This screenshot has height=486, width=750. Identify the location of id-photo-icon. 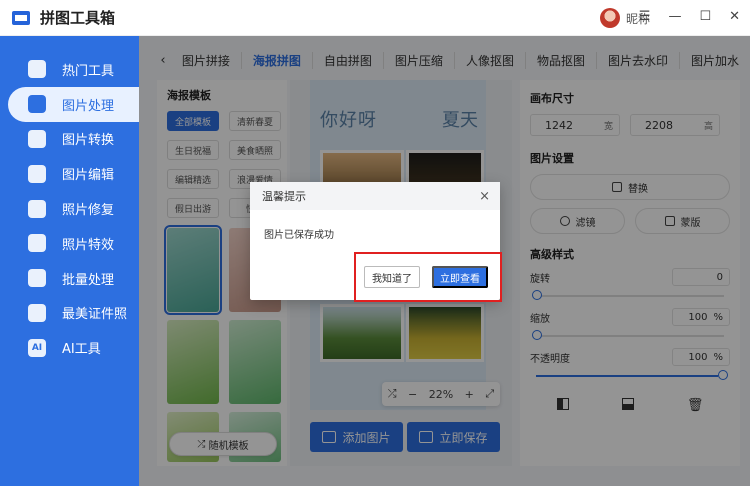
(37, 312).